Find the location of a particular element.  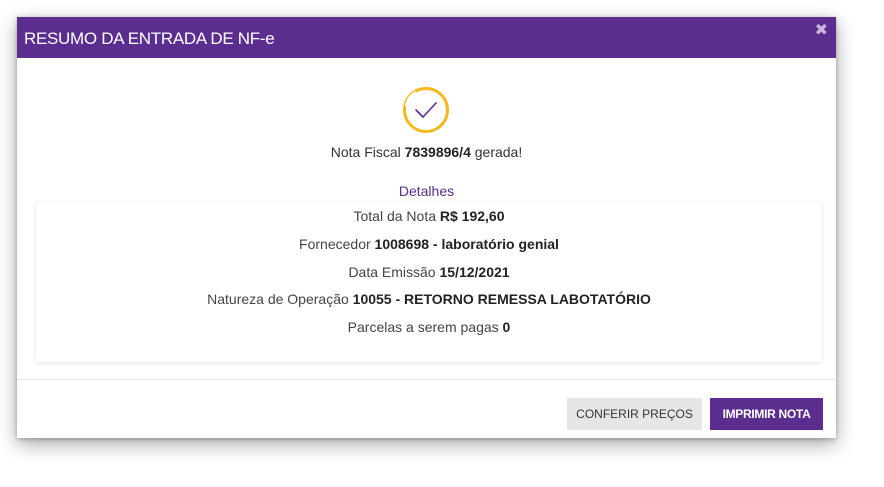

detail-row-installments: Parcelas a serem pagas 0 is located at coordinates (429, 327).